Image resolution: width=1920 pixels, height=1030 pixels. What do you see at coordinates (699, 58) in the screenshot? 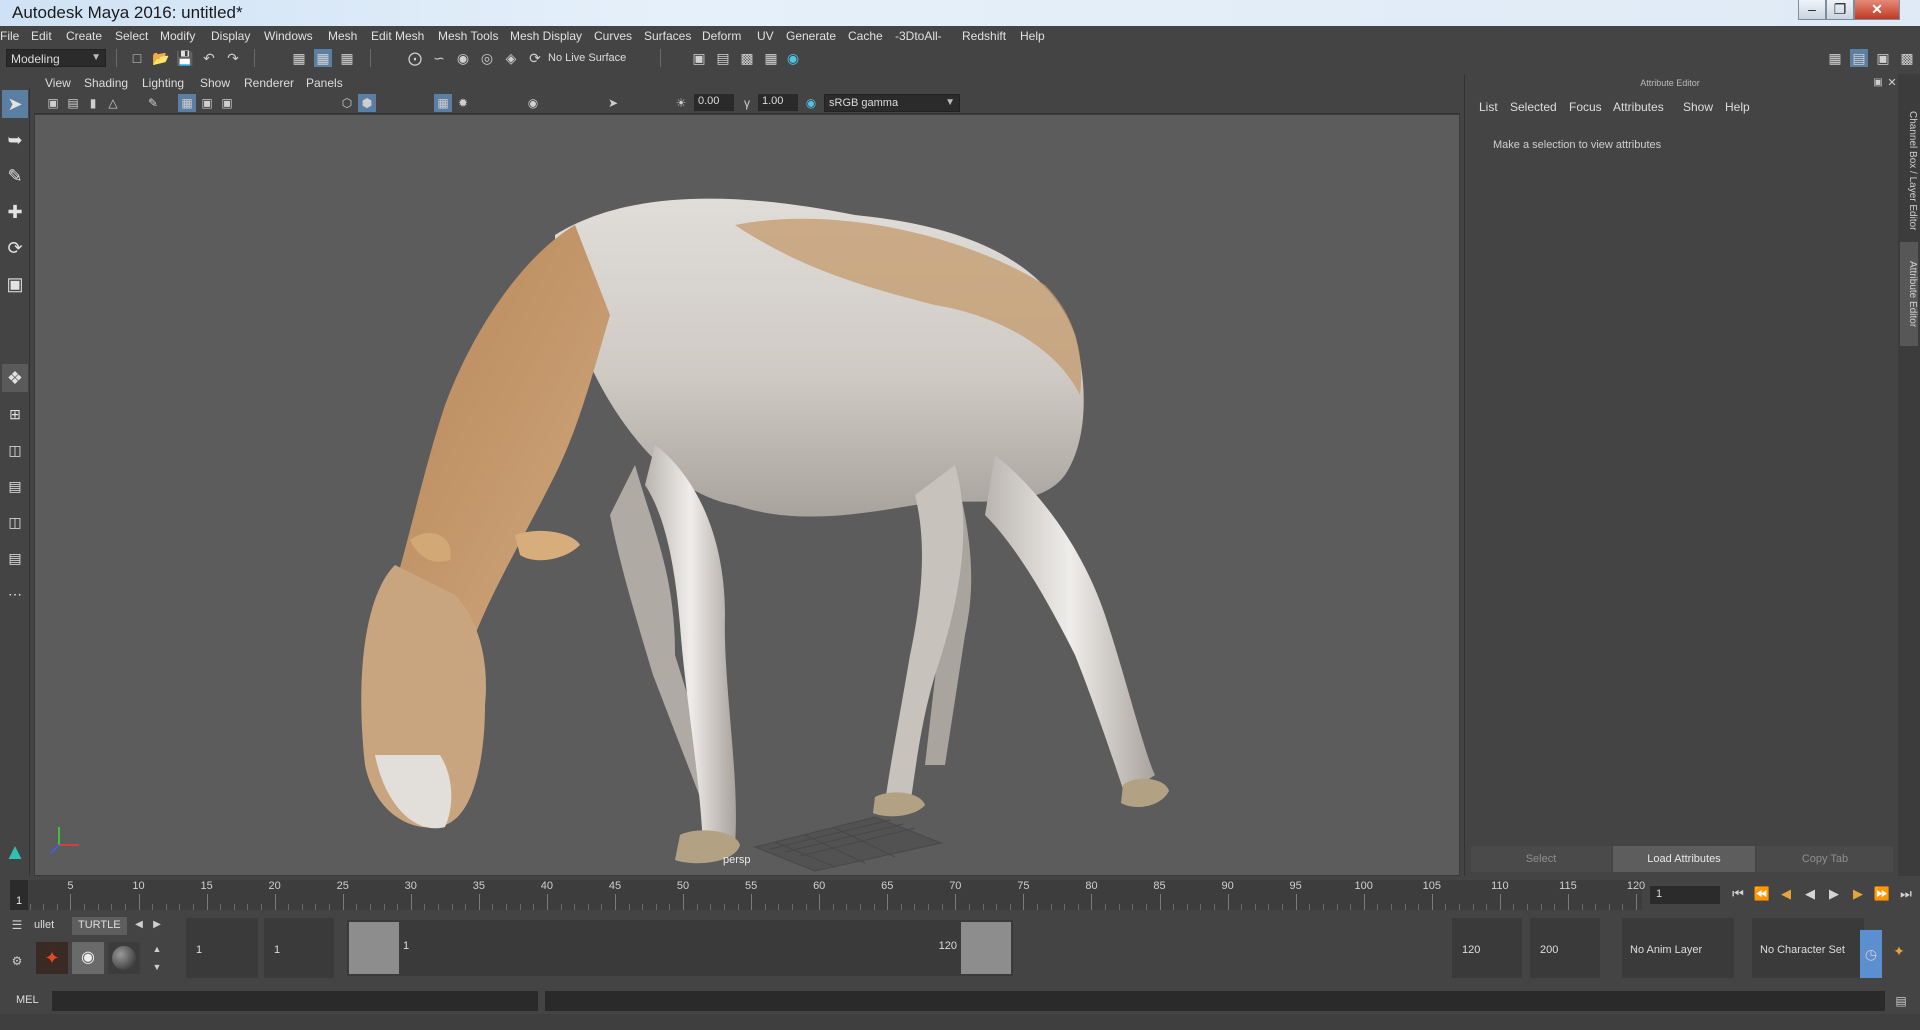
I see `render-frame-icon: ▣` at bounding box center [699, 58].